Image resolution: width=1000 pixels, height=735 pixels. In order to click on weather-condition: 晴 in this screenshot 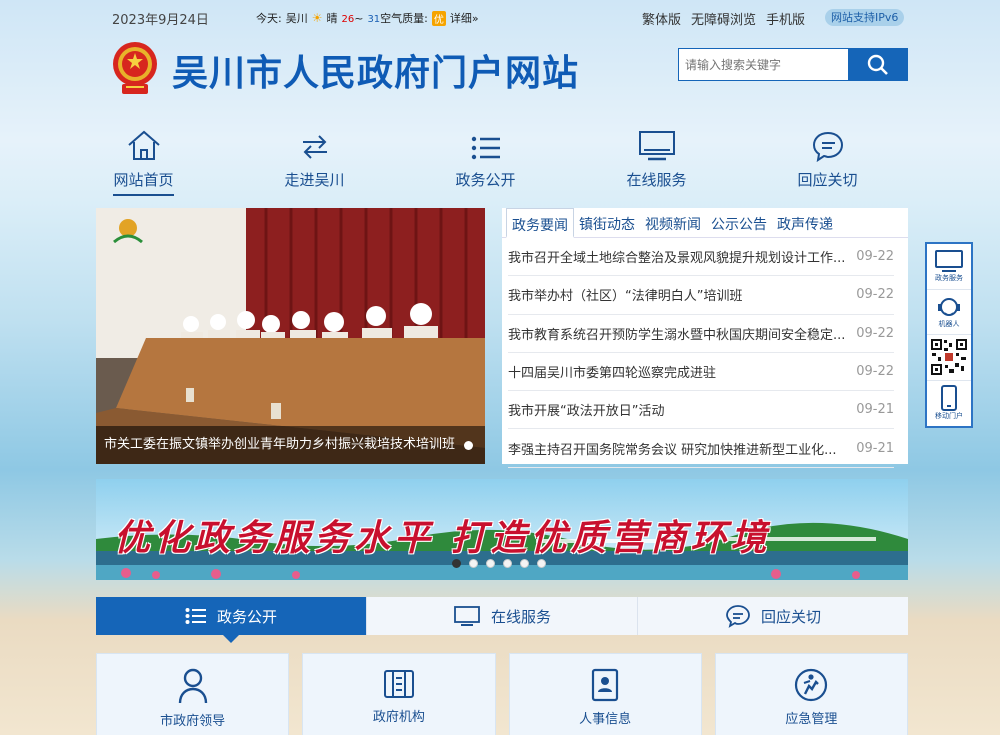, I will do `click(332, 18)`.